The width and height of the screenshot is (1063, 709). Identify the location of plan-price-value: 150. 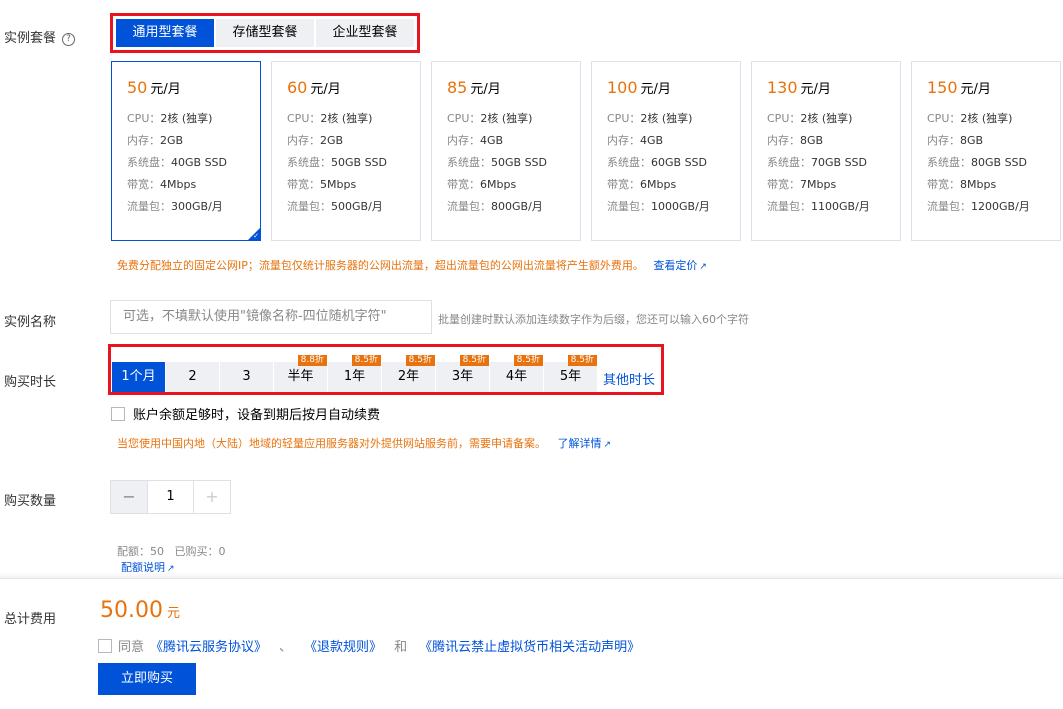
(942, 87).